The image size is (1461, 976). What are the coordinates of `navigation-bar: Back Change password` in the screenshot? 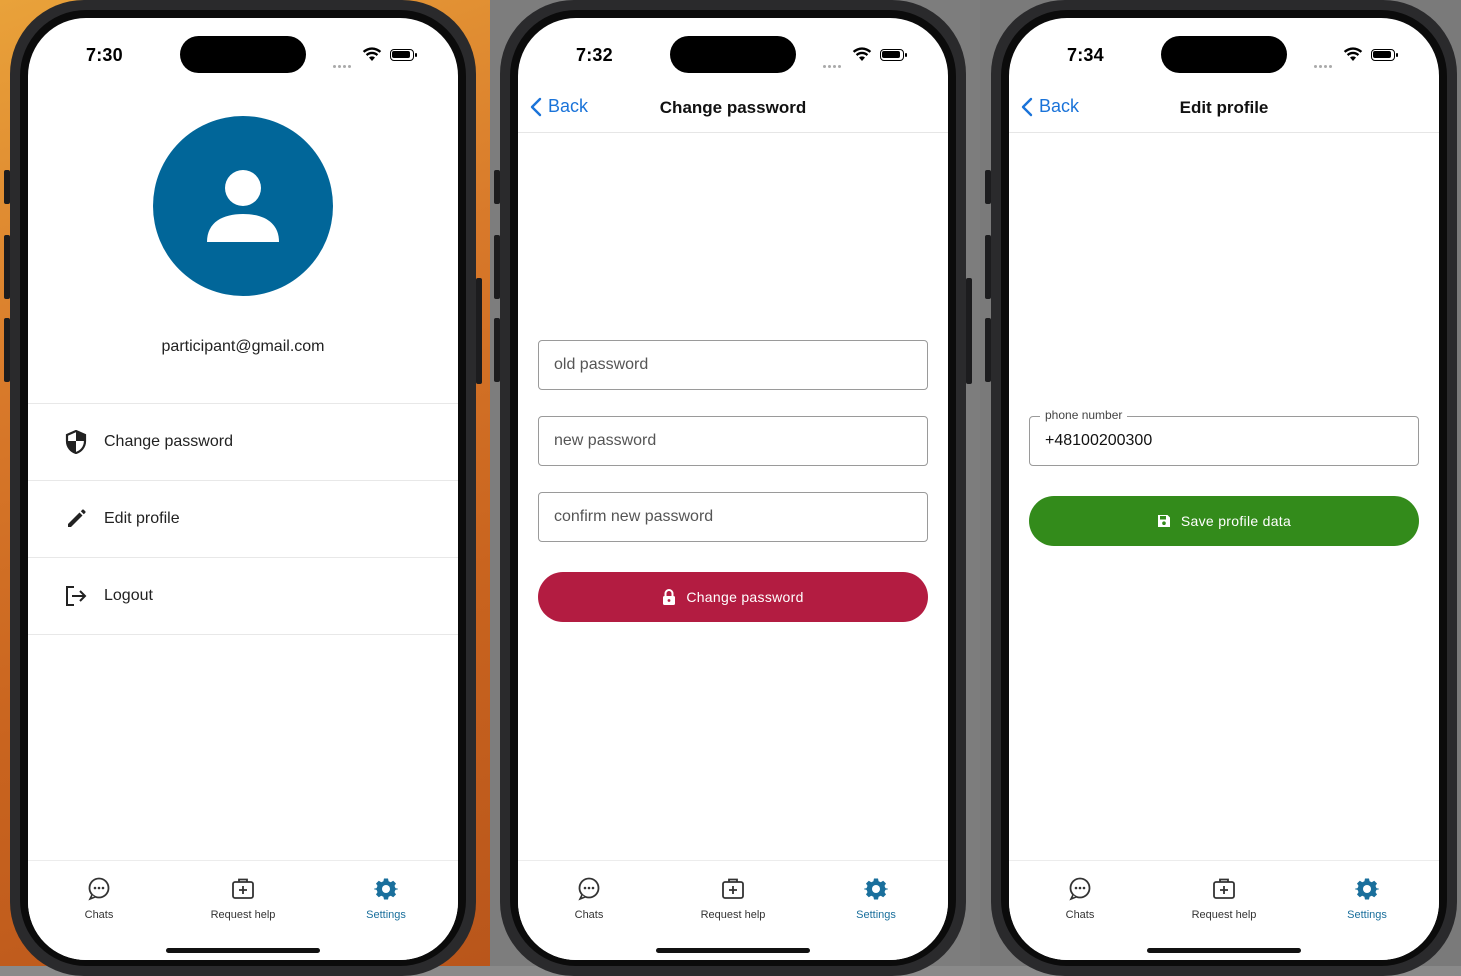 It's located at (733, 107).